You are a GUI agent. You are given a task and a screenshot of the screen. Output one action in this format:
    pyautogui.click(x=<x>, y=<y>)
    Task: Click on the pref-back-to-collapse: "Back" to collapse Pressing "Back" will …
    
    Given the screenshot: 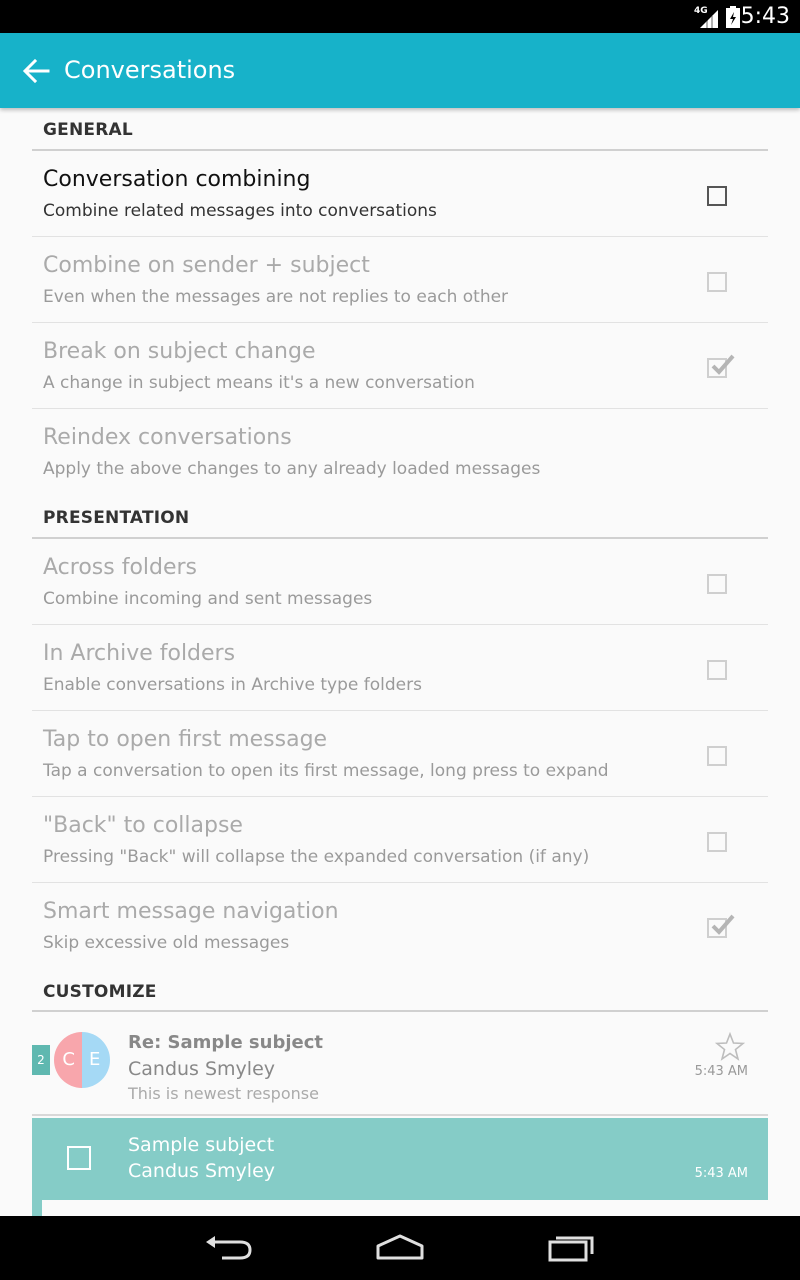 What is the action you would take?
    pyautogui.click(x=400, y=840)
    